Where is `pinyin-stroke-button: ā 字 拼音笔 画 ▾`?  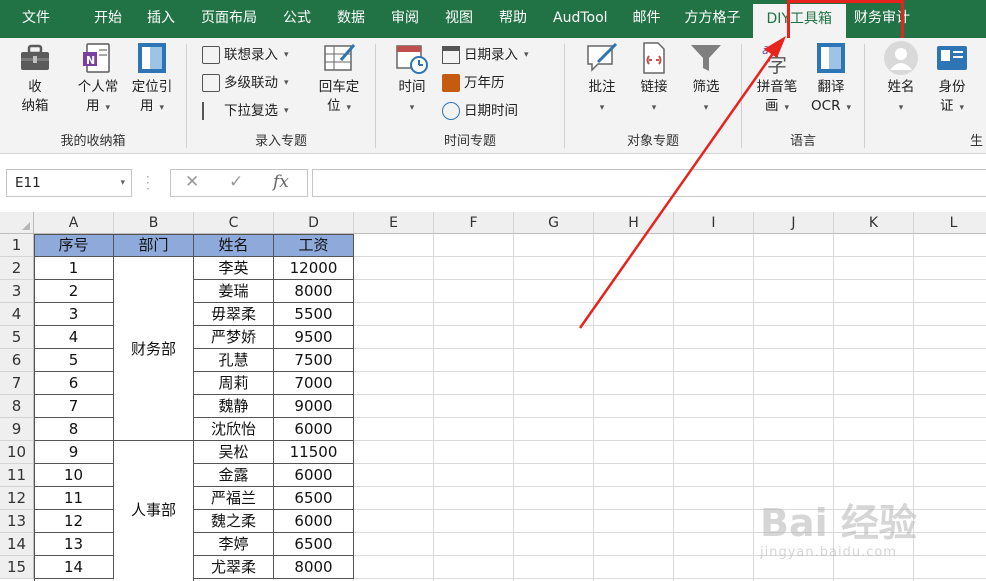
pinyin-stroke-button: ā 字 拼音笔 画 ▾ is located at coordinates (777, 79).